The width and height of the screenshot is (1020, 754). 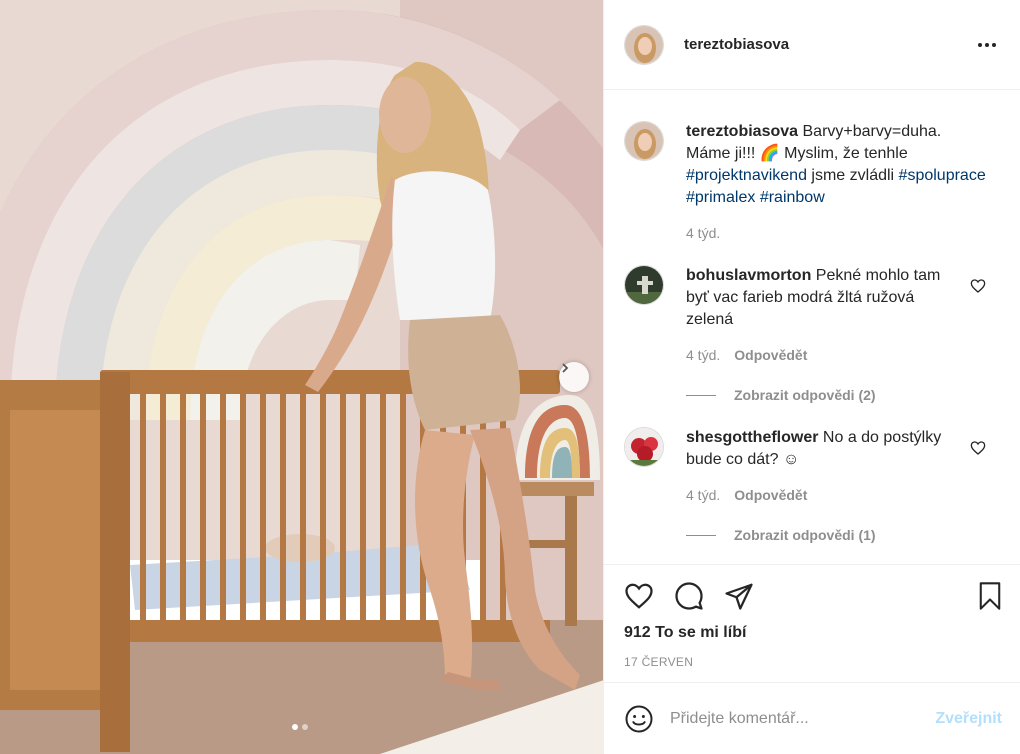 What do you see at coordinates (805, 395) in the screenshot?
I see `view-replies-label: Zobrazit odpovědi (2)` at bounding box center [805, 395].